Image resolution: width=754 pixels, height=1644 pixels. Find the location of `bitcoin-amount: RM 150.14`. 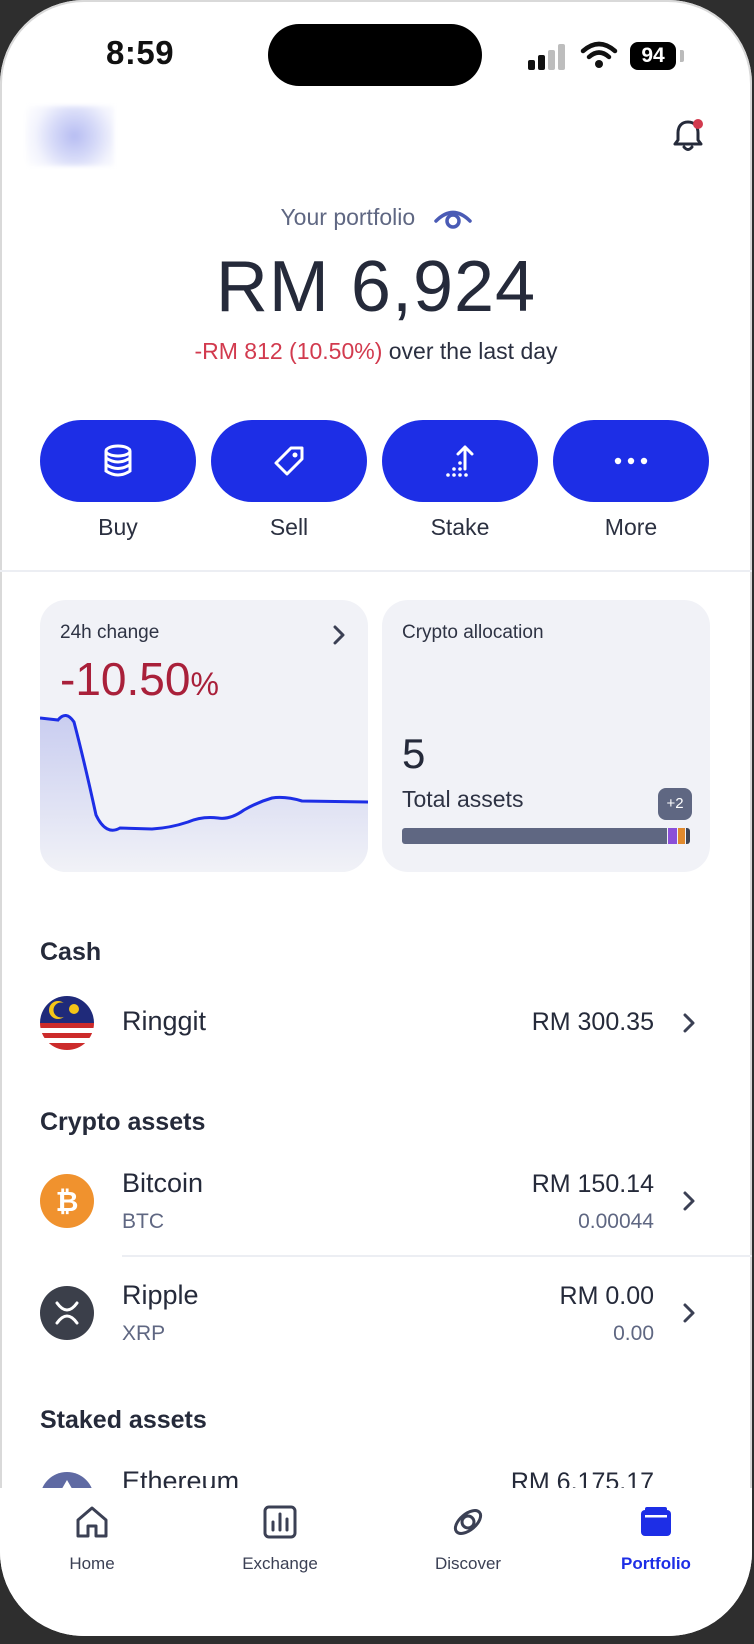

bitcoin-amount: RM 150.14 is located at coordinates (592, 1184).